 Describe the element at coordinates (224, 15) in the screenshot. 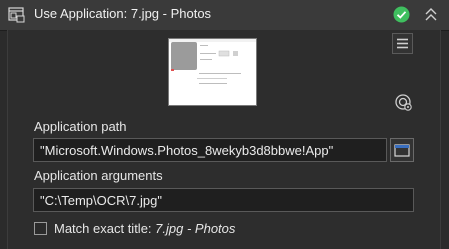

I see `activity-header: Use Application: 7.jpg - Photos` at that location.